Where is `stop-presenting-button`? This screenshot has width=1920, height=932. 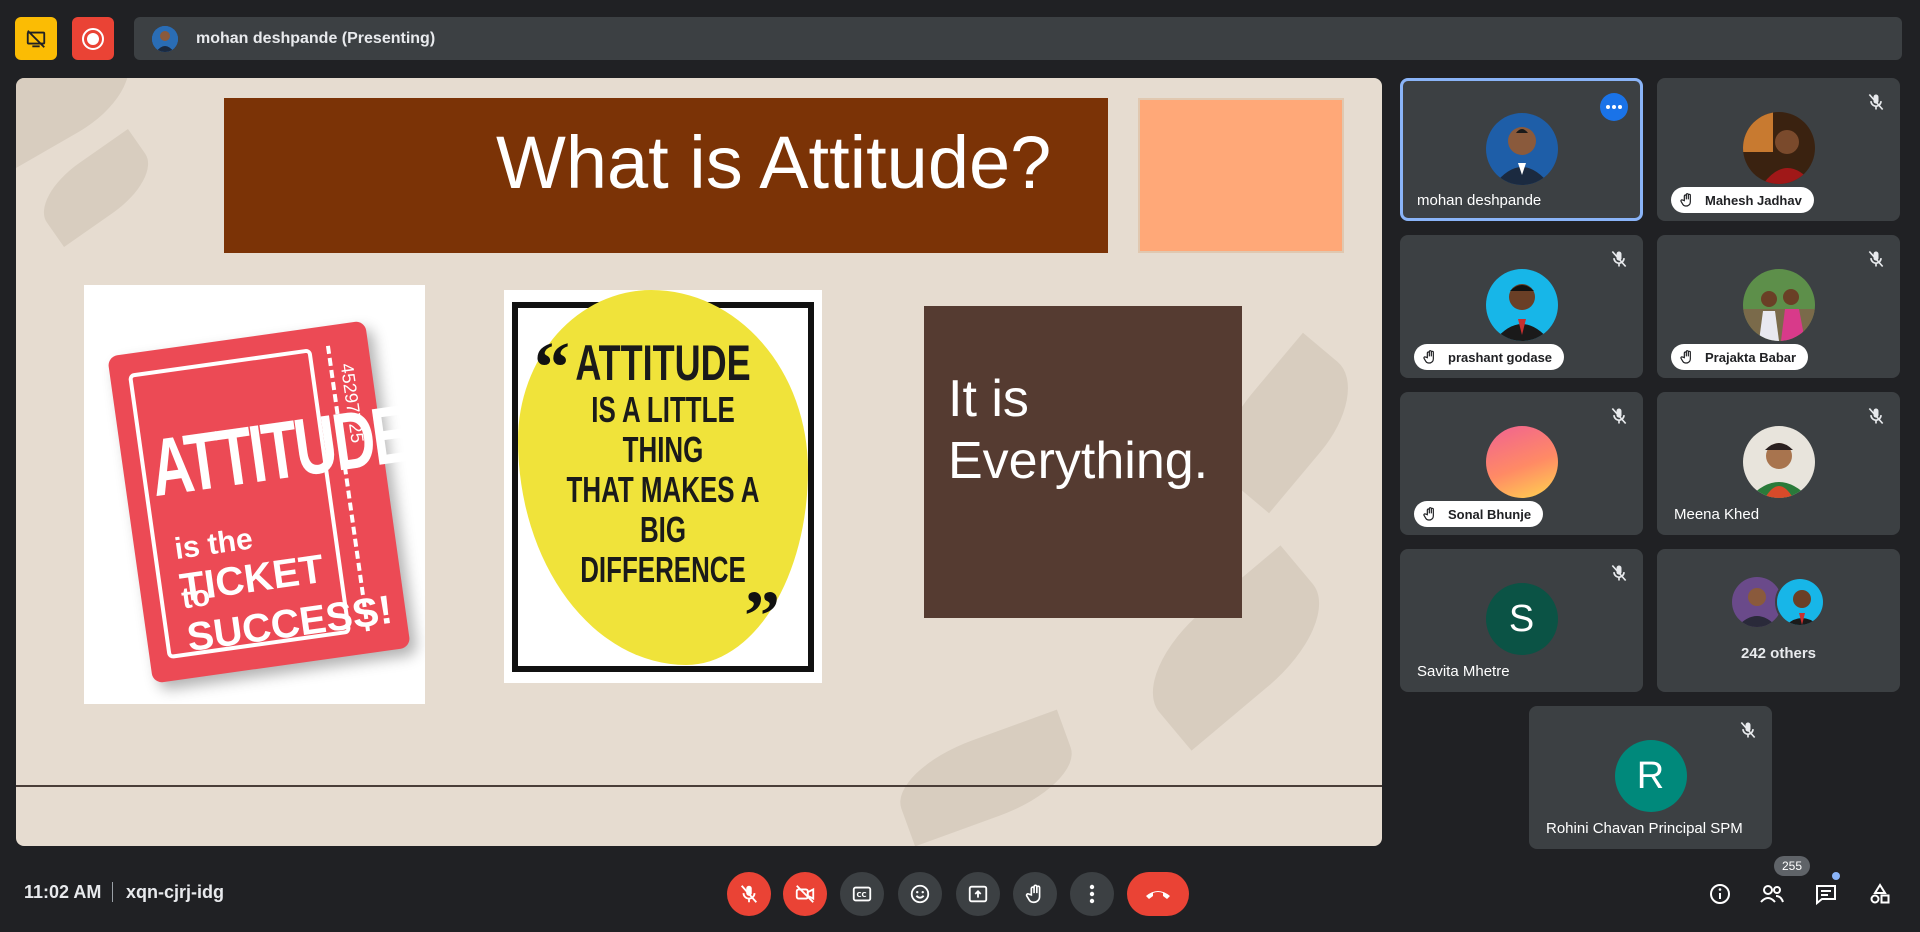
stop-presenting-button is located at coordinates (36, 38).